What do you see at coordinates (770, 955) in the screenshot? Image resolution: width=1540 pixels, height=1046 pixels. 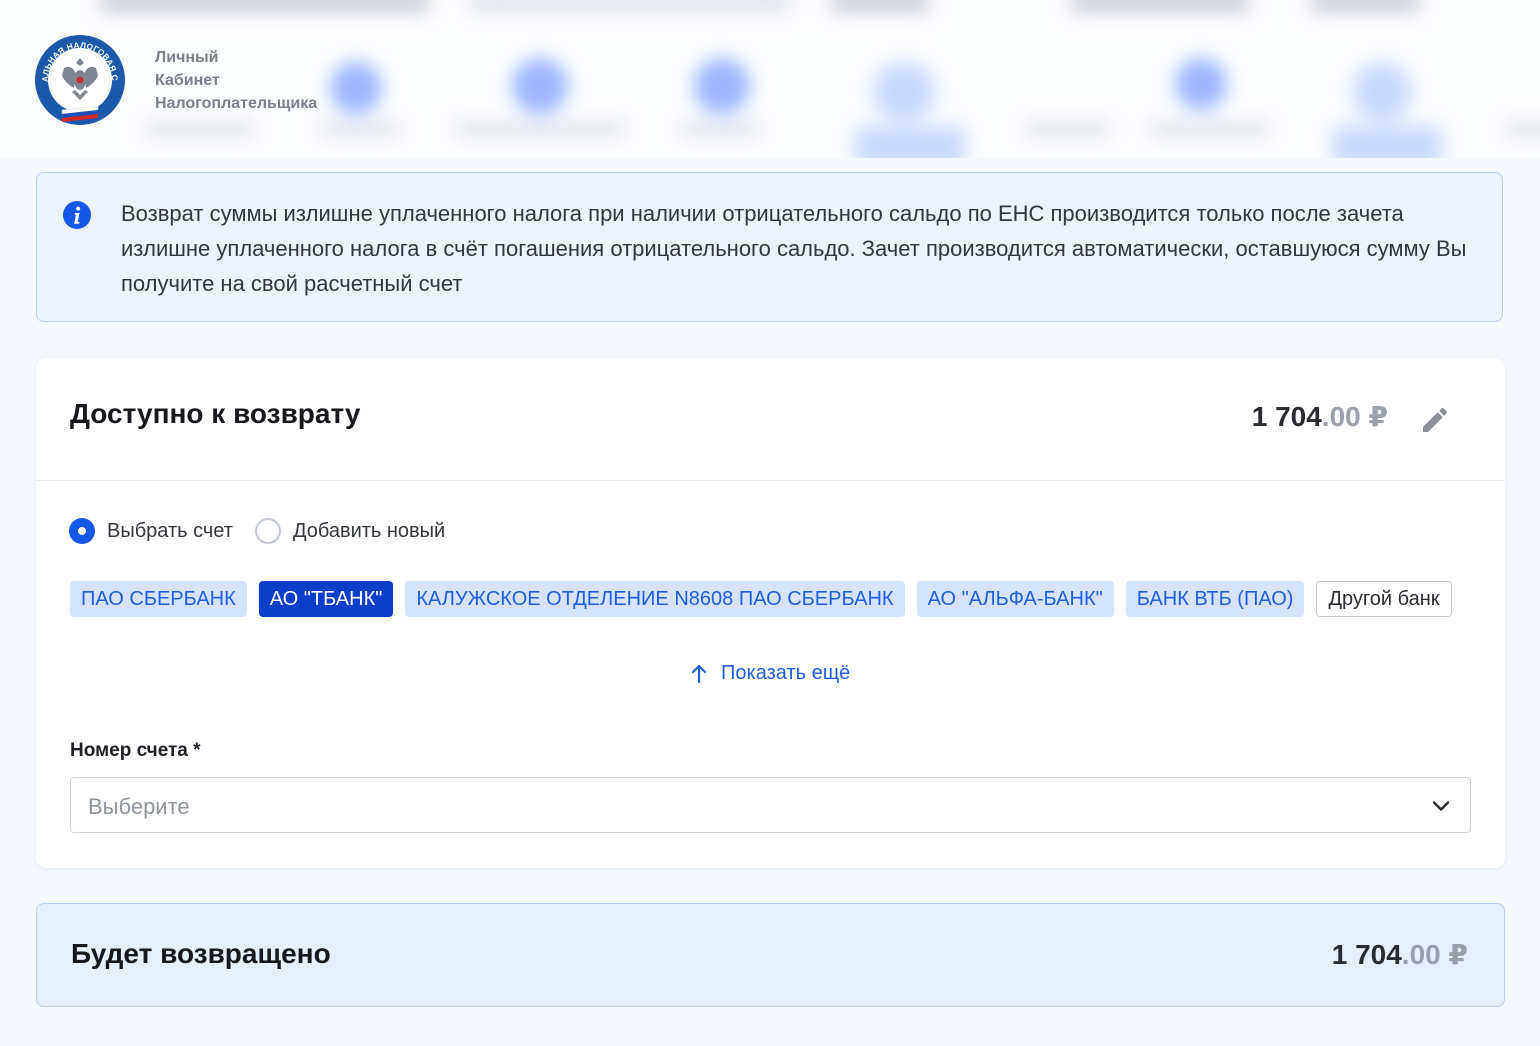 I see `summary-panel: Будет возвращено 1 704.00 ₽` at bounding box center [770, 955].